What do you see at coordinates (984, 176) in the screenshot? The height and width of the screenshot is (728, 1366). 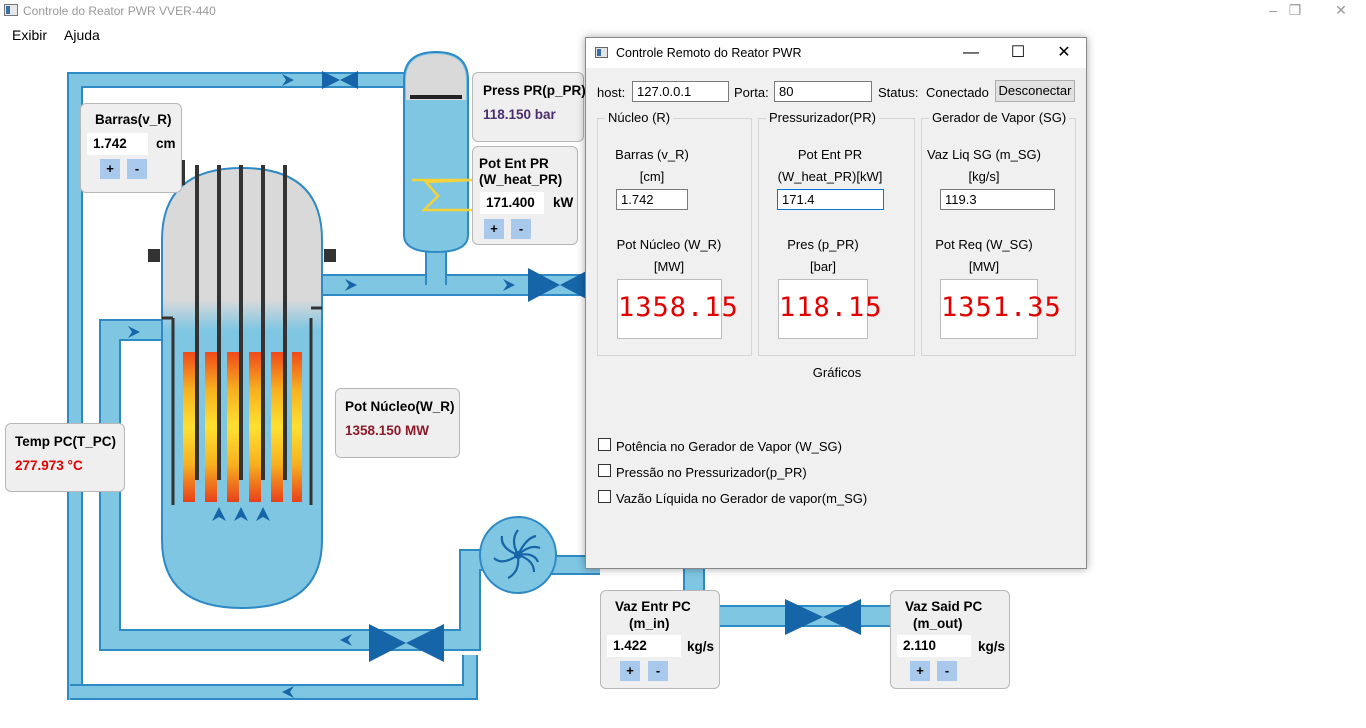 I see `sg-input-unit: [kg/s]` at bounding box center [984, 176].